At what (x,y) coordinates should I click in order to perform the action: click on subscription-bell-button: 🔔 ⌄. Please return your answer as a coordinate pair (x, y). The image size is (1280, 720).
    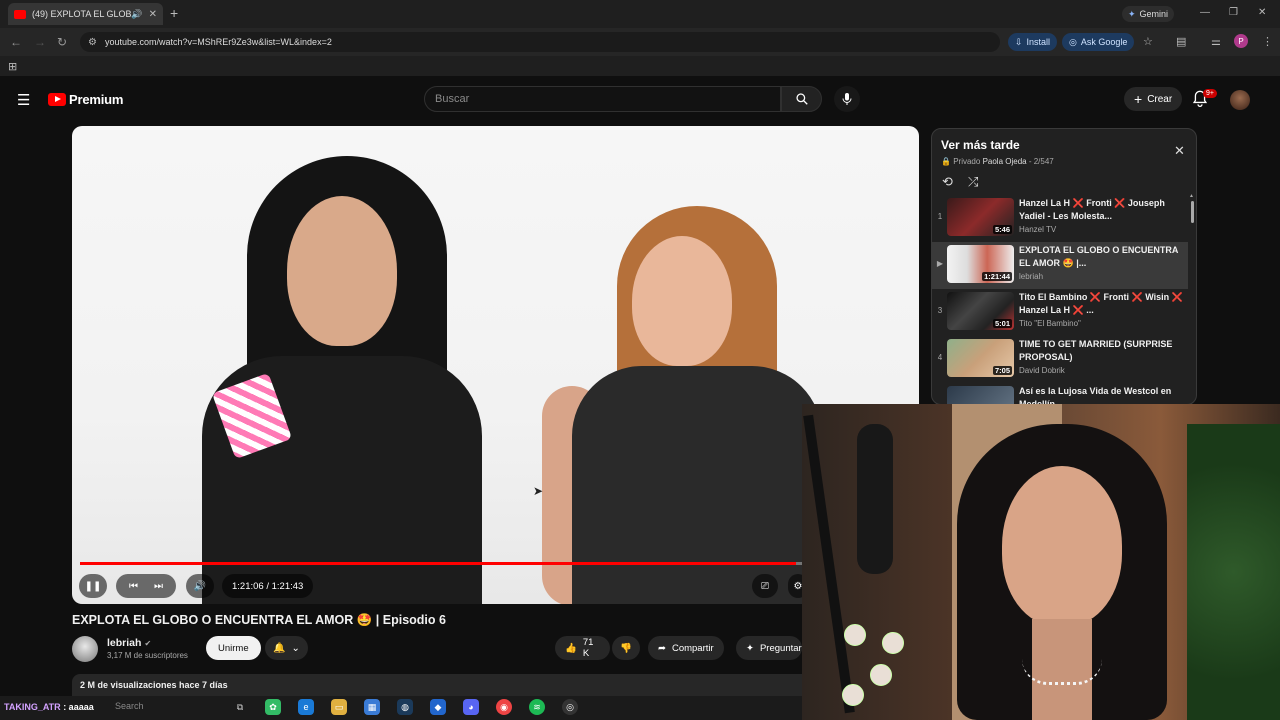
    Looking at the image, I should click on (286, 648).